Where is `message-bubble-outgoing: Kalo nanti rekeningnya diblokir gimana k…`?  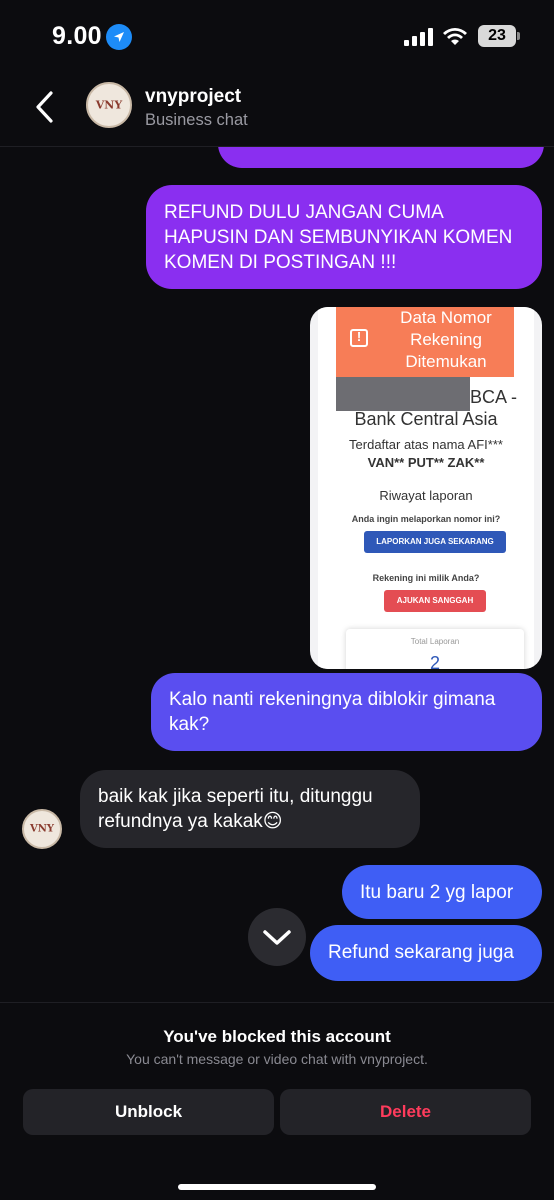
message-bubble-outgoing: Kalo nanti rekeningnya diblokir gimana k… is located at coordinates (346, 712).